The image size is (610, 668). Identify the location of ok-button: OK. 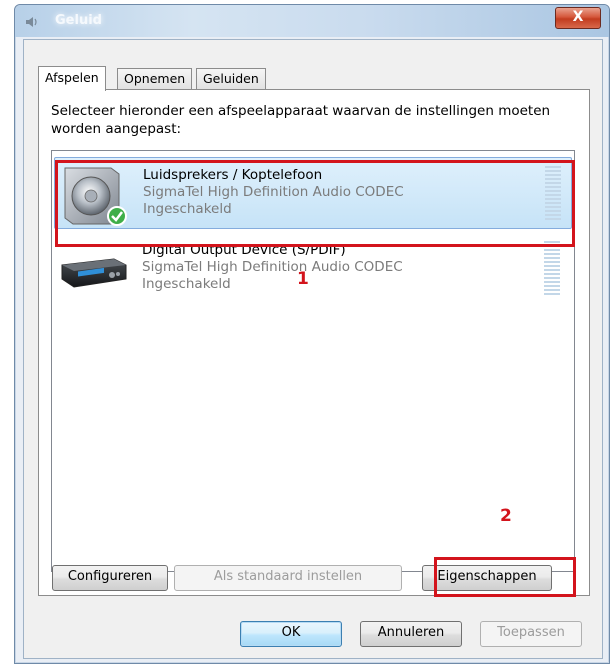
(291, 634).